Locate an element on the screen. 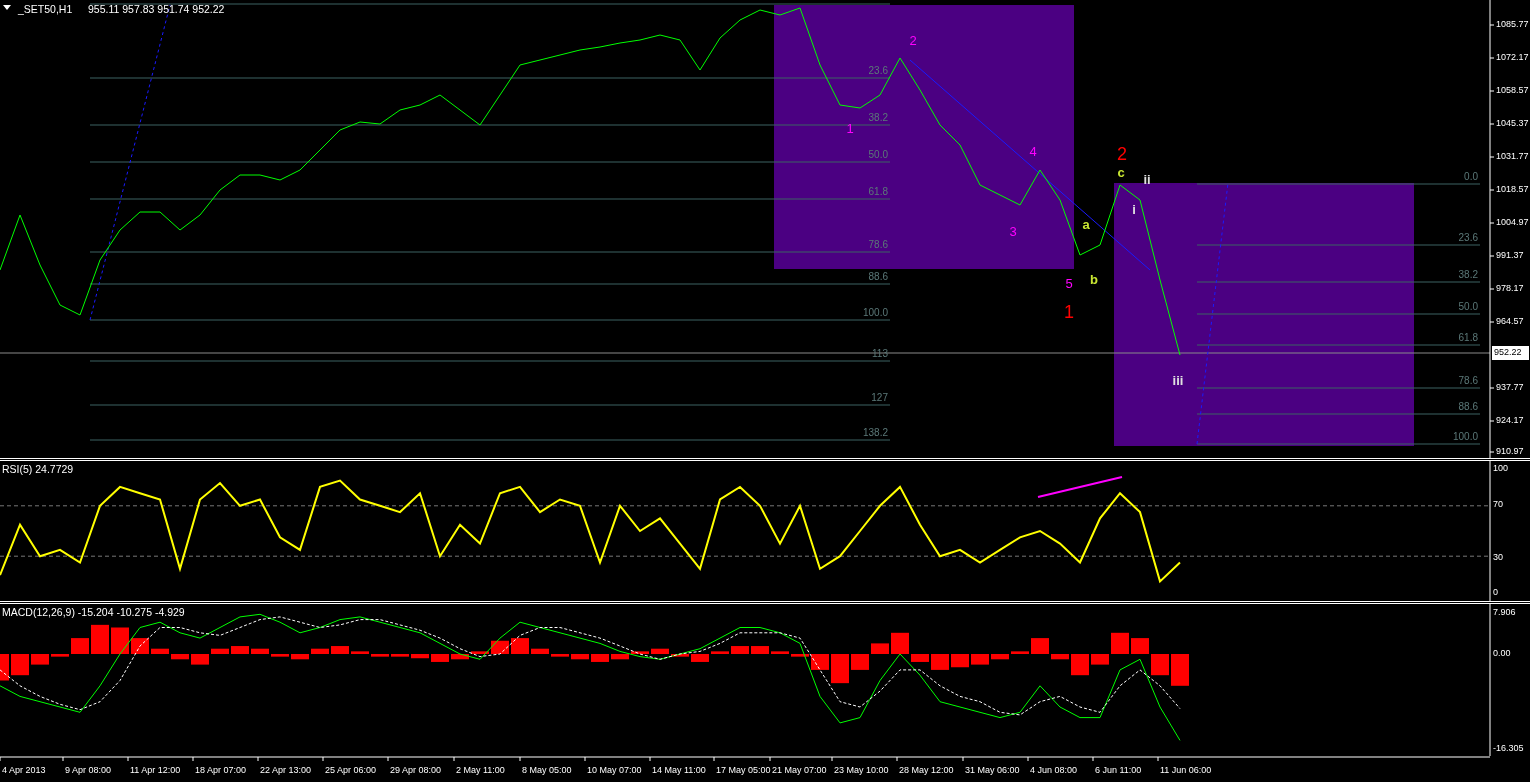 This screenshot has height=782, width=1530. time-axis-label: 28 May 12:00 is located at coordinates (926, 770).